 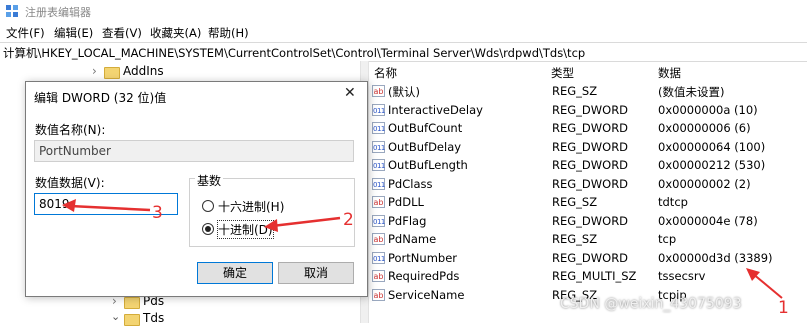 I want to click on annotation-2: 2, so click(x=348, y=220).